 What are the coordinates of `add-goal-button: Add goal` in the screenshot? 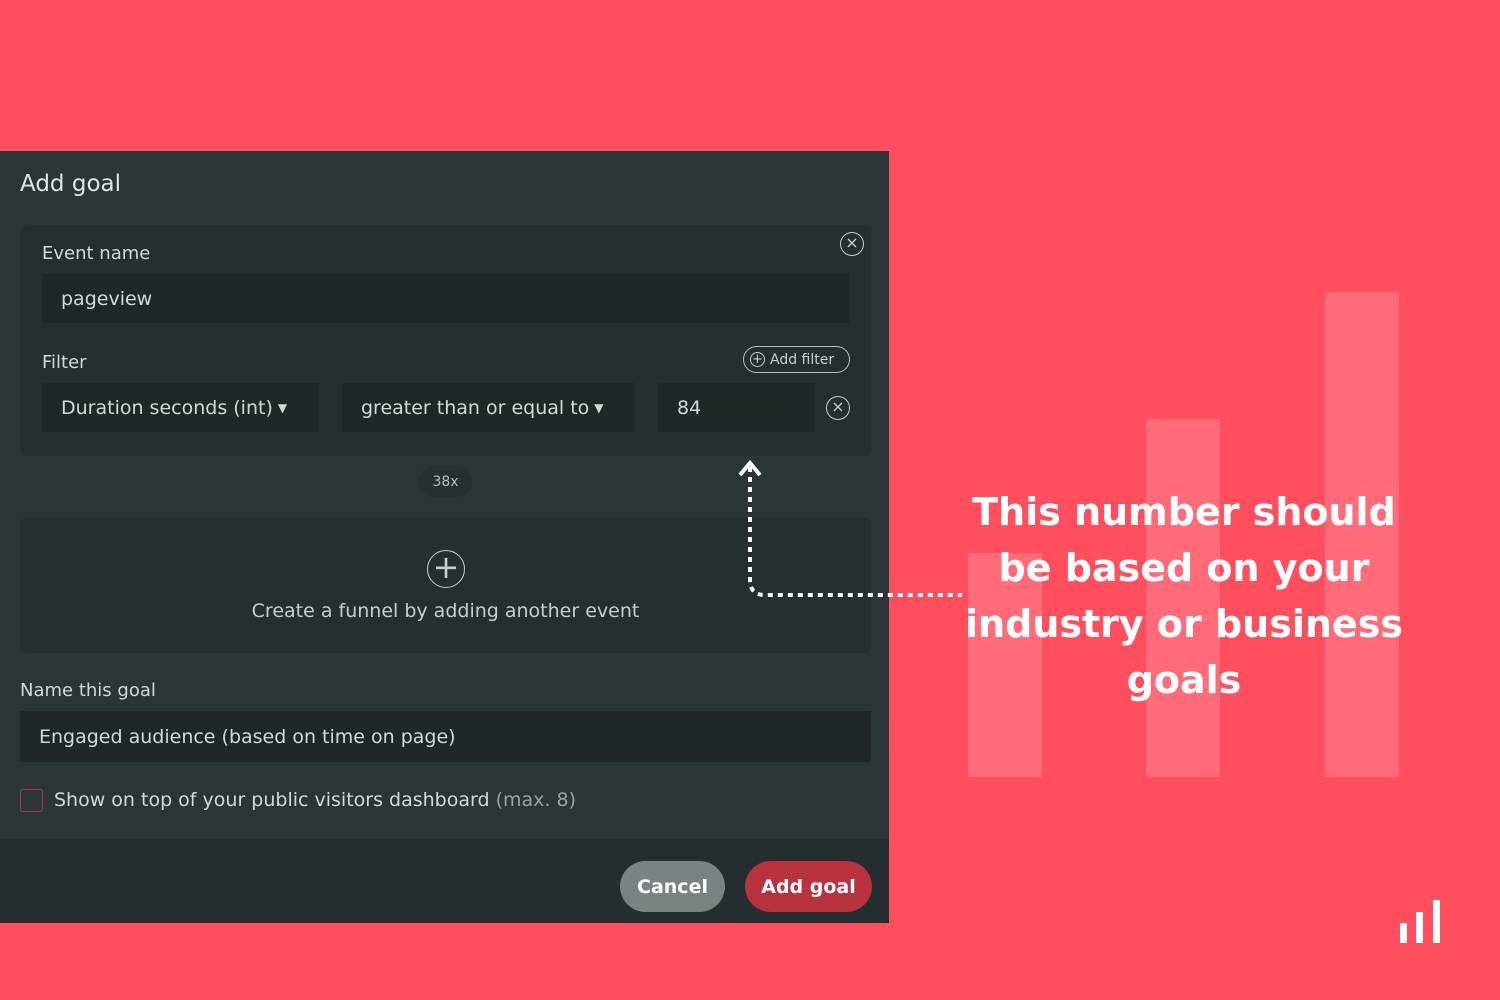 It's located at (808, 886).